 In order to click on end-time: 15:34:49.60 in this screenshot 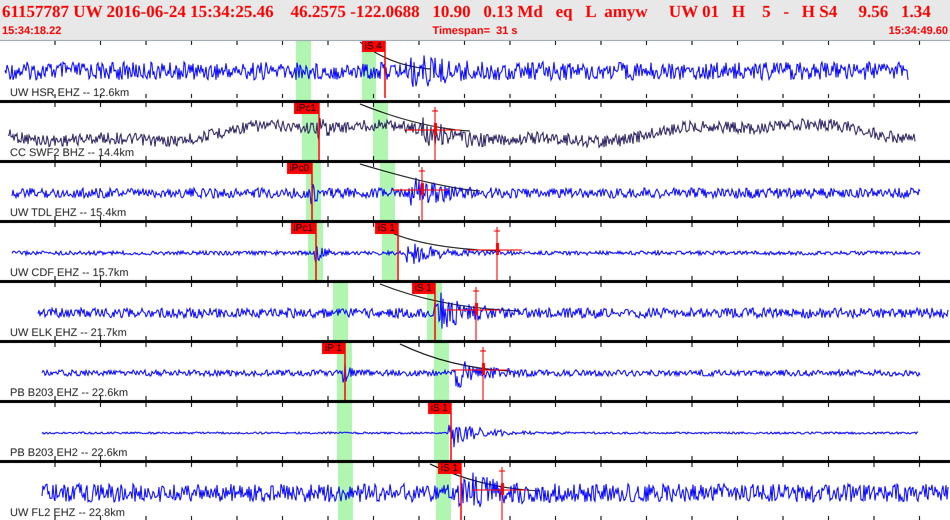, I will do `click(918, 31)`.